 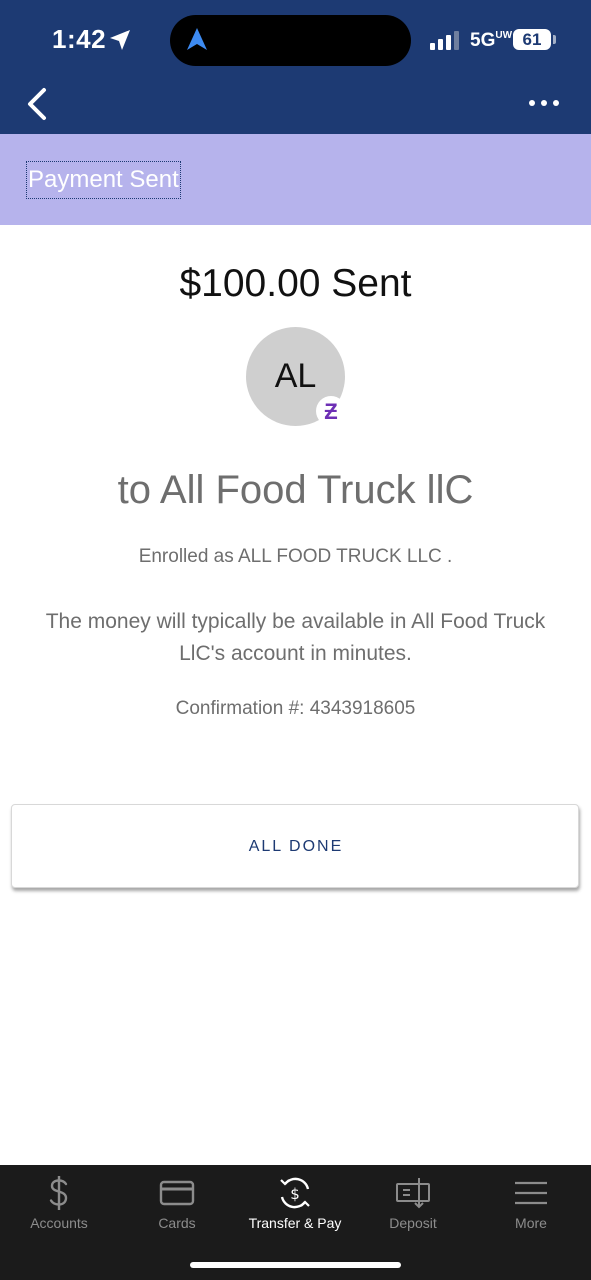 I want to click on battery-tip, so click(x=554, y=39).